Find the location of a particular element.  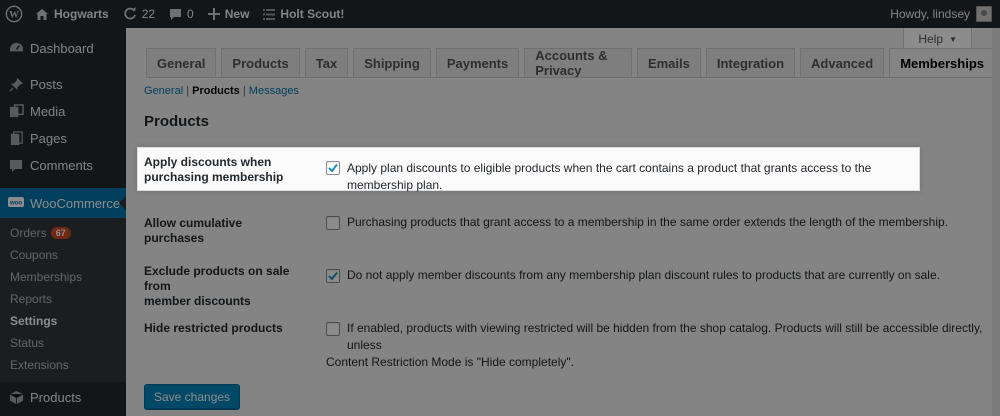

tab-emails: Emails is located at coordinates (668, 62).